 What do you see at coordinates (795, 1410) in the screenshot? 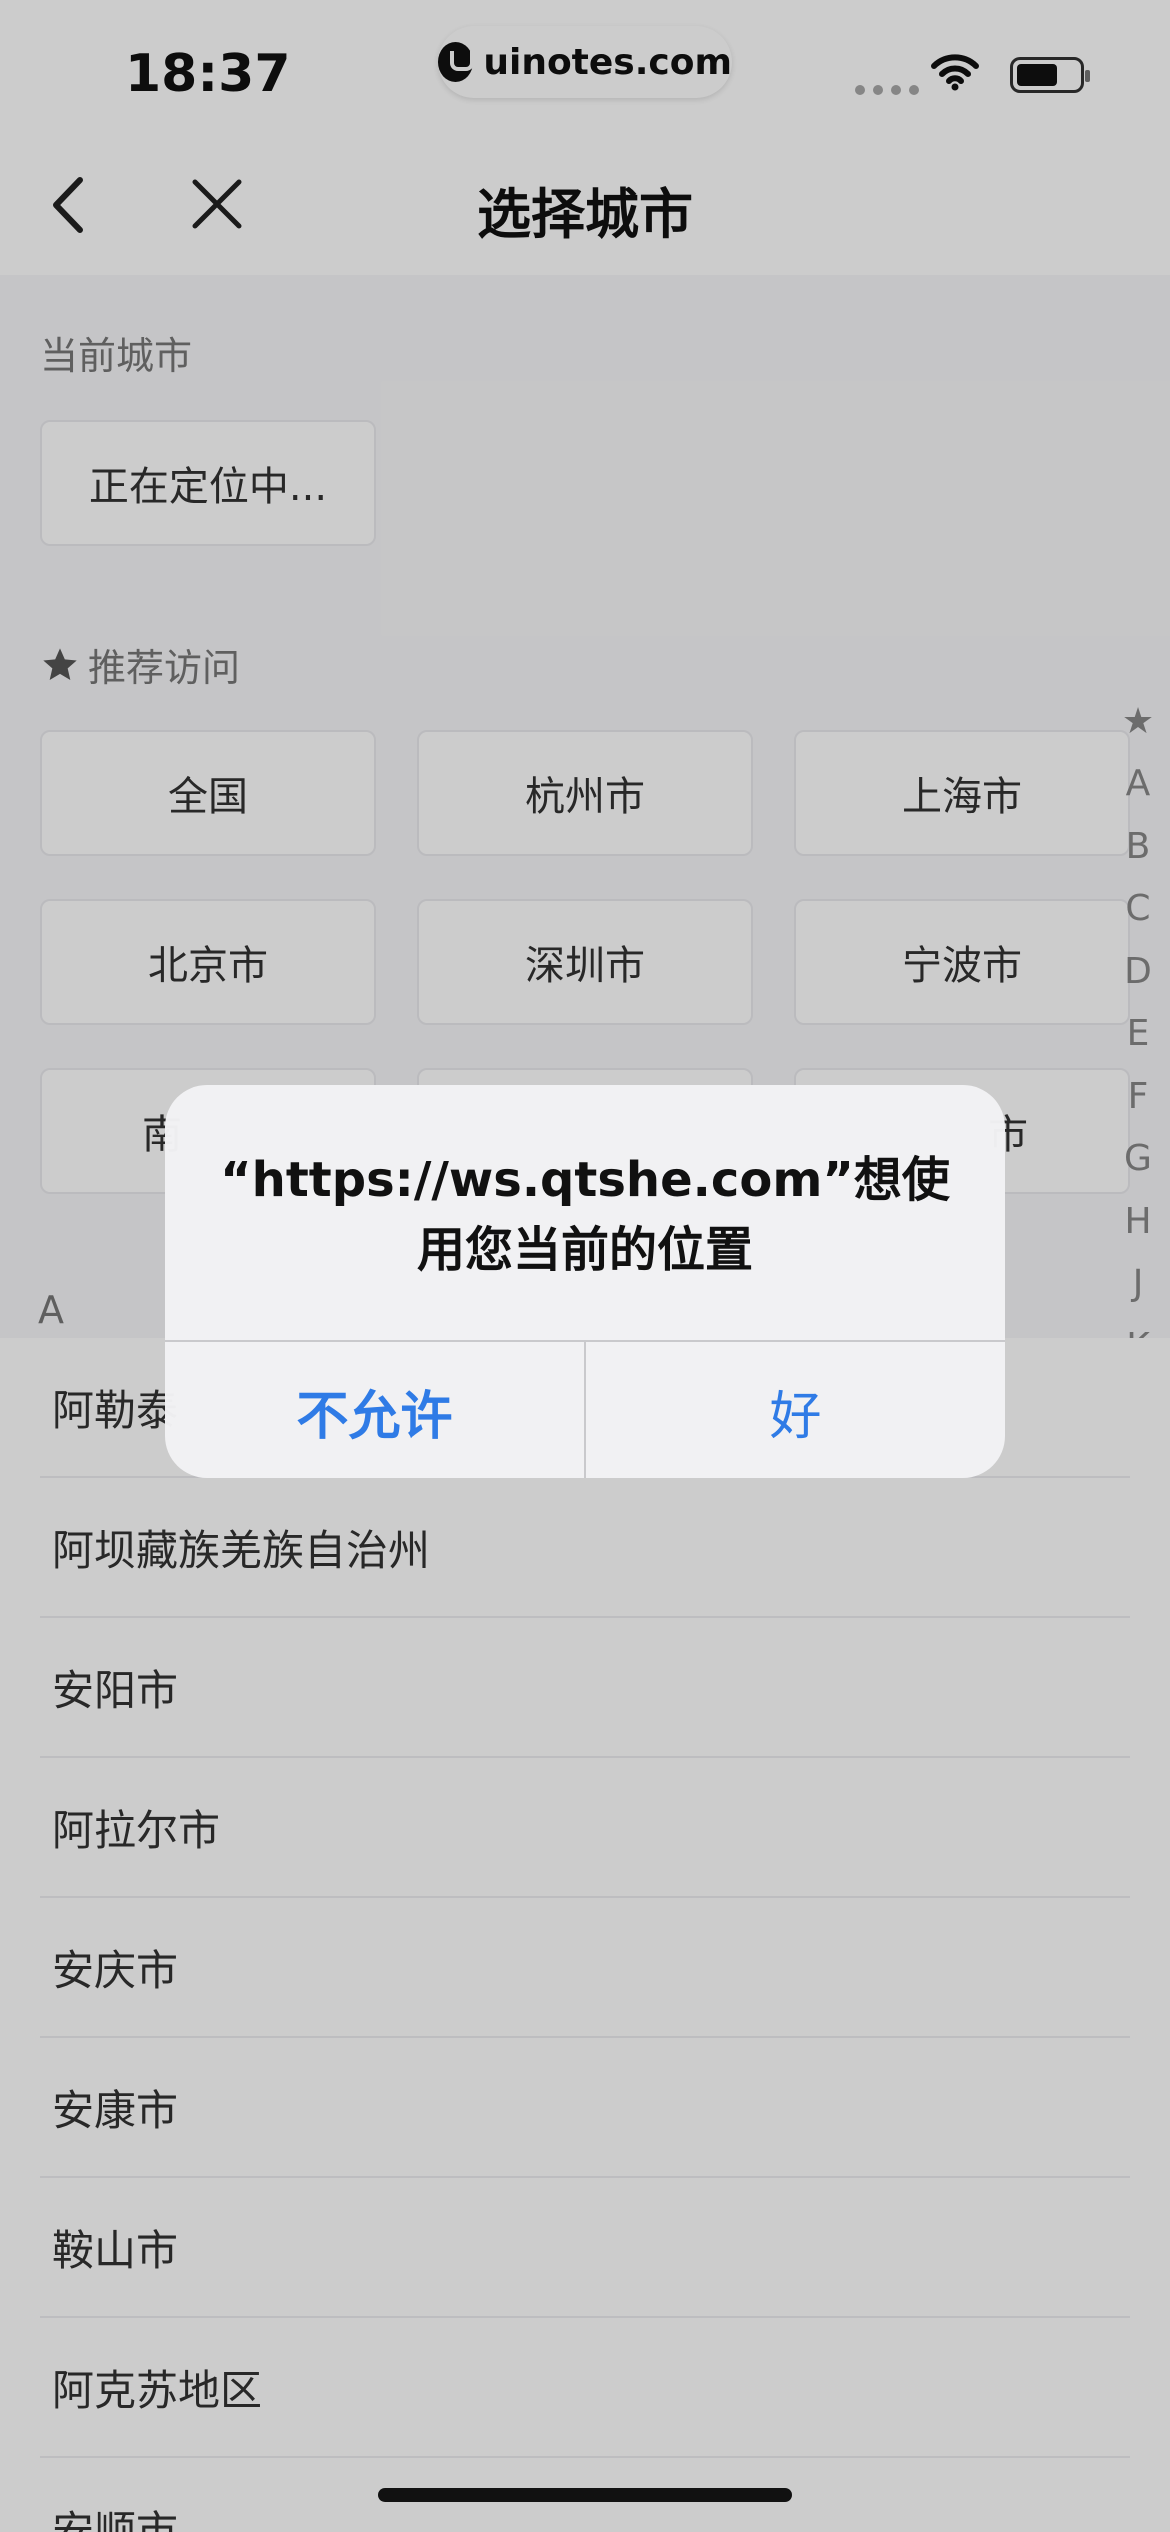
I see `allow-button: 好` at bounding box center [795, 1410].